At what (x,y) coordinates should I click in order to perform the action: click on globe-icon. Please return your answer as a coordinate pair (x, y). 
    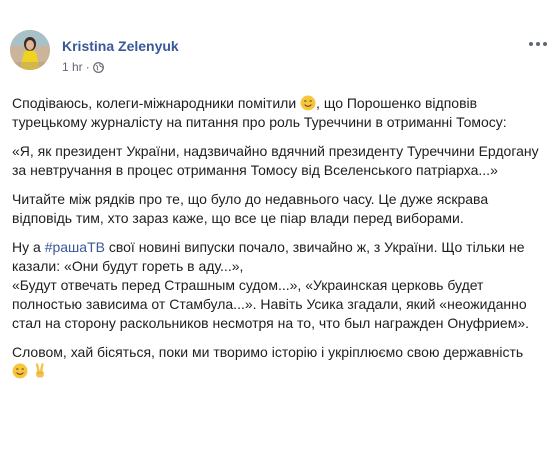
    Looking at the image, I should click on (98, 67).